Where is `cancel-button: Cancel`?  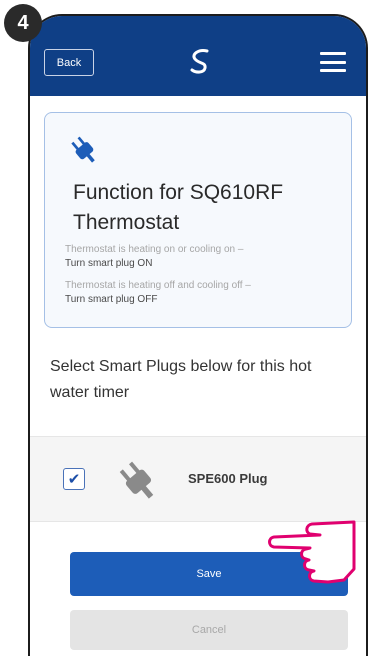 cancel-button: Cancel is located at coordinates (209, 630).